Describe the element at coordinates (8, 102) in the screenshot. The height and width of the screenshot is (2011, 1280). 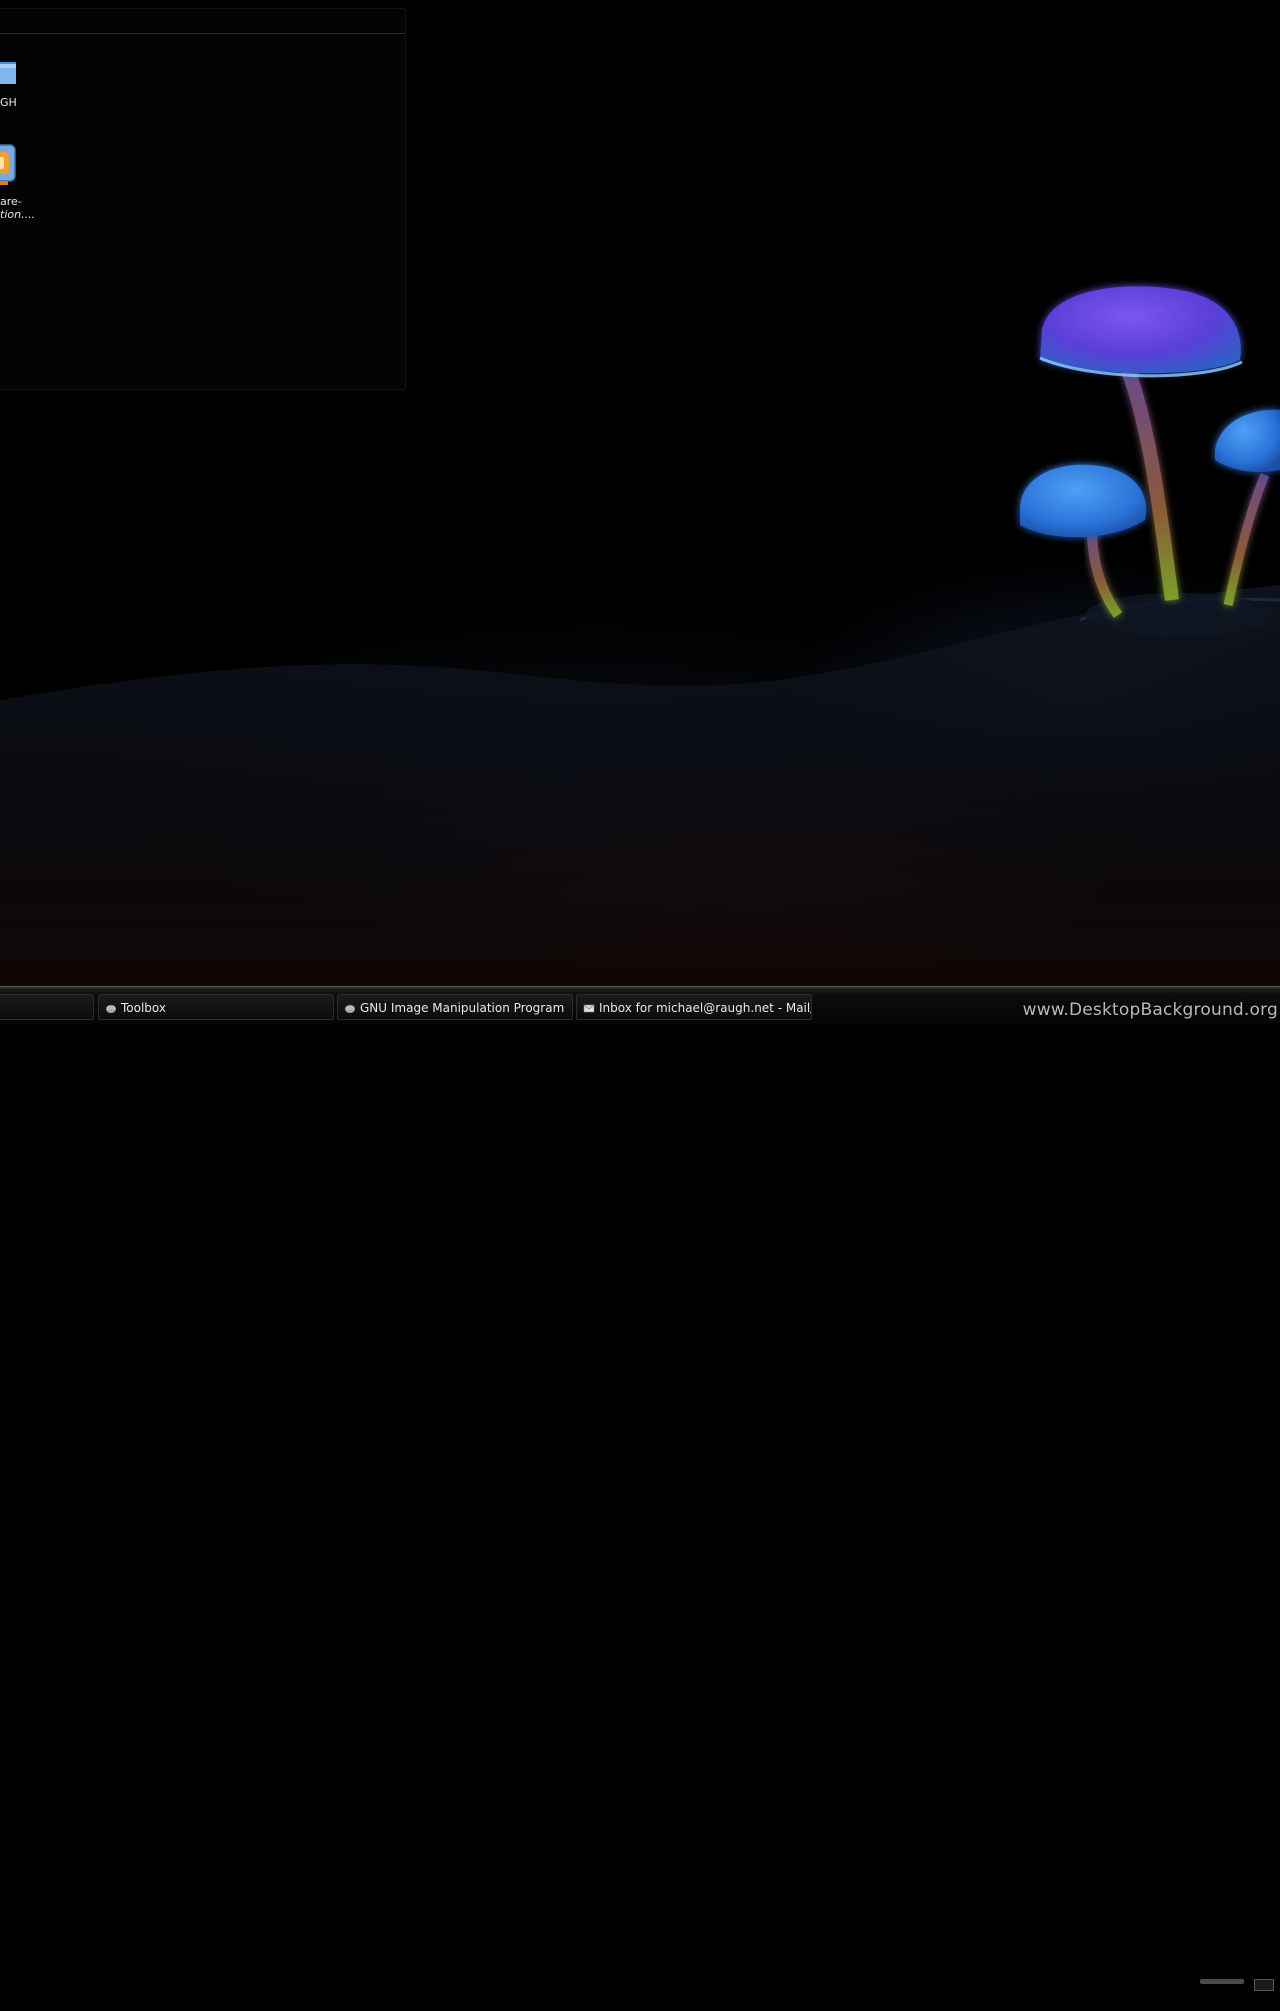
I see `desktop-icon-label: GH` at that location.